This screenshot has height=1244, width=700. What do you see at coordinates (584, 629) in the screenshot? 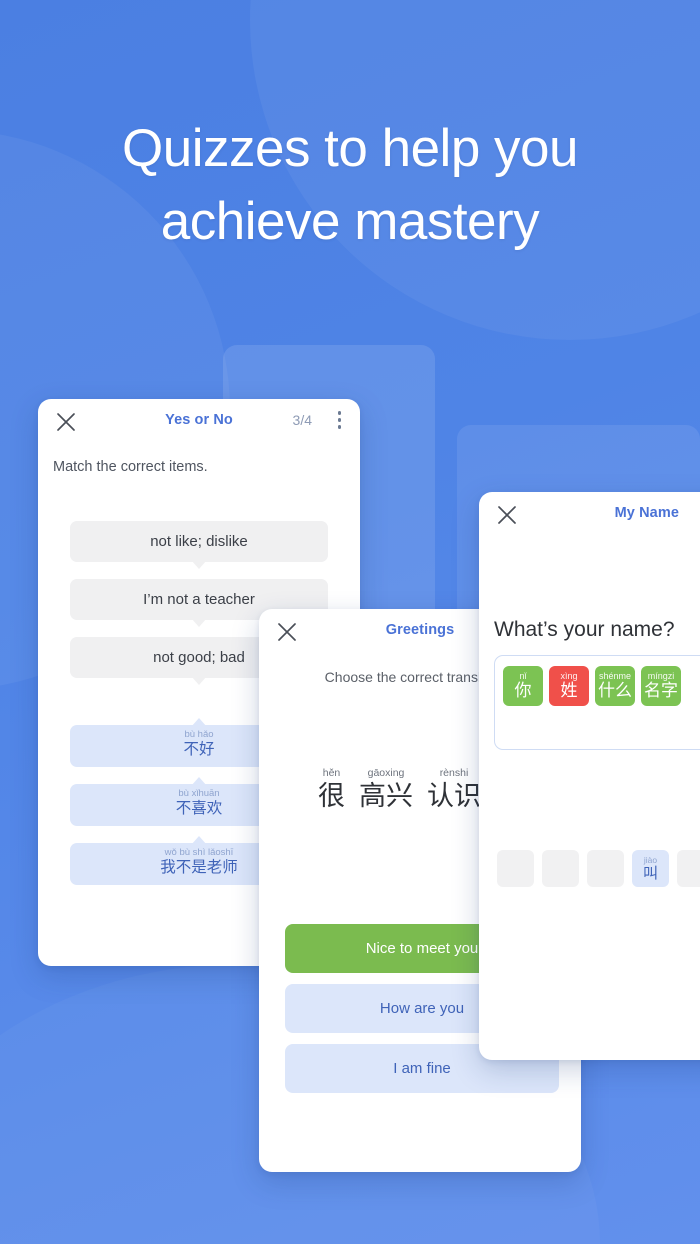
I see `question-prompt: What’s your name?` at bounding box center [584, 629].